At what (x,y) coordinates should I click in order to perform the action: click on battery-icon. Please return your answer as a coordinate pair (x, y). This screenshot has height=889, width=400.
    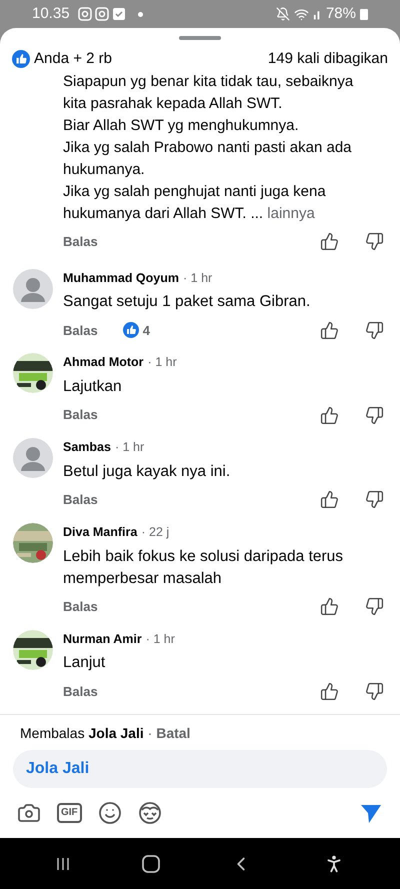
    Looking at the image, I should click on (364, 14).